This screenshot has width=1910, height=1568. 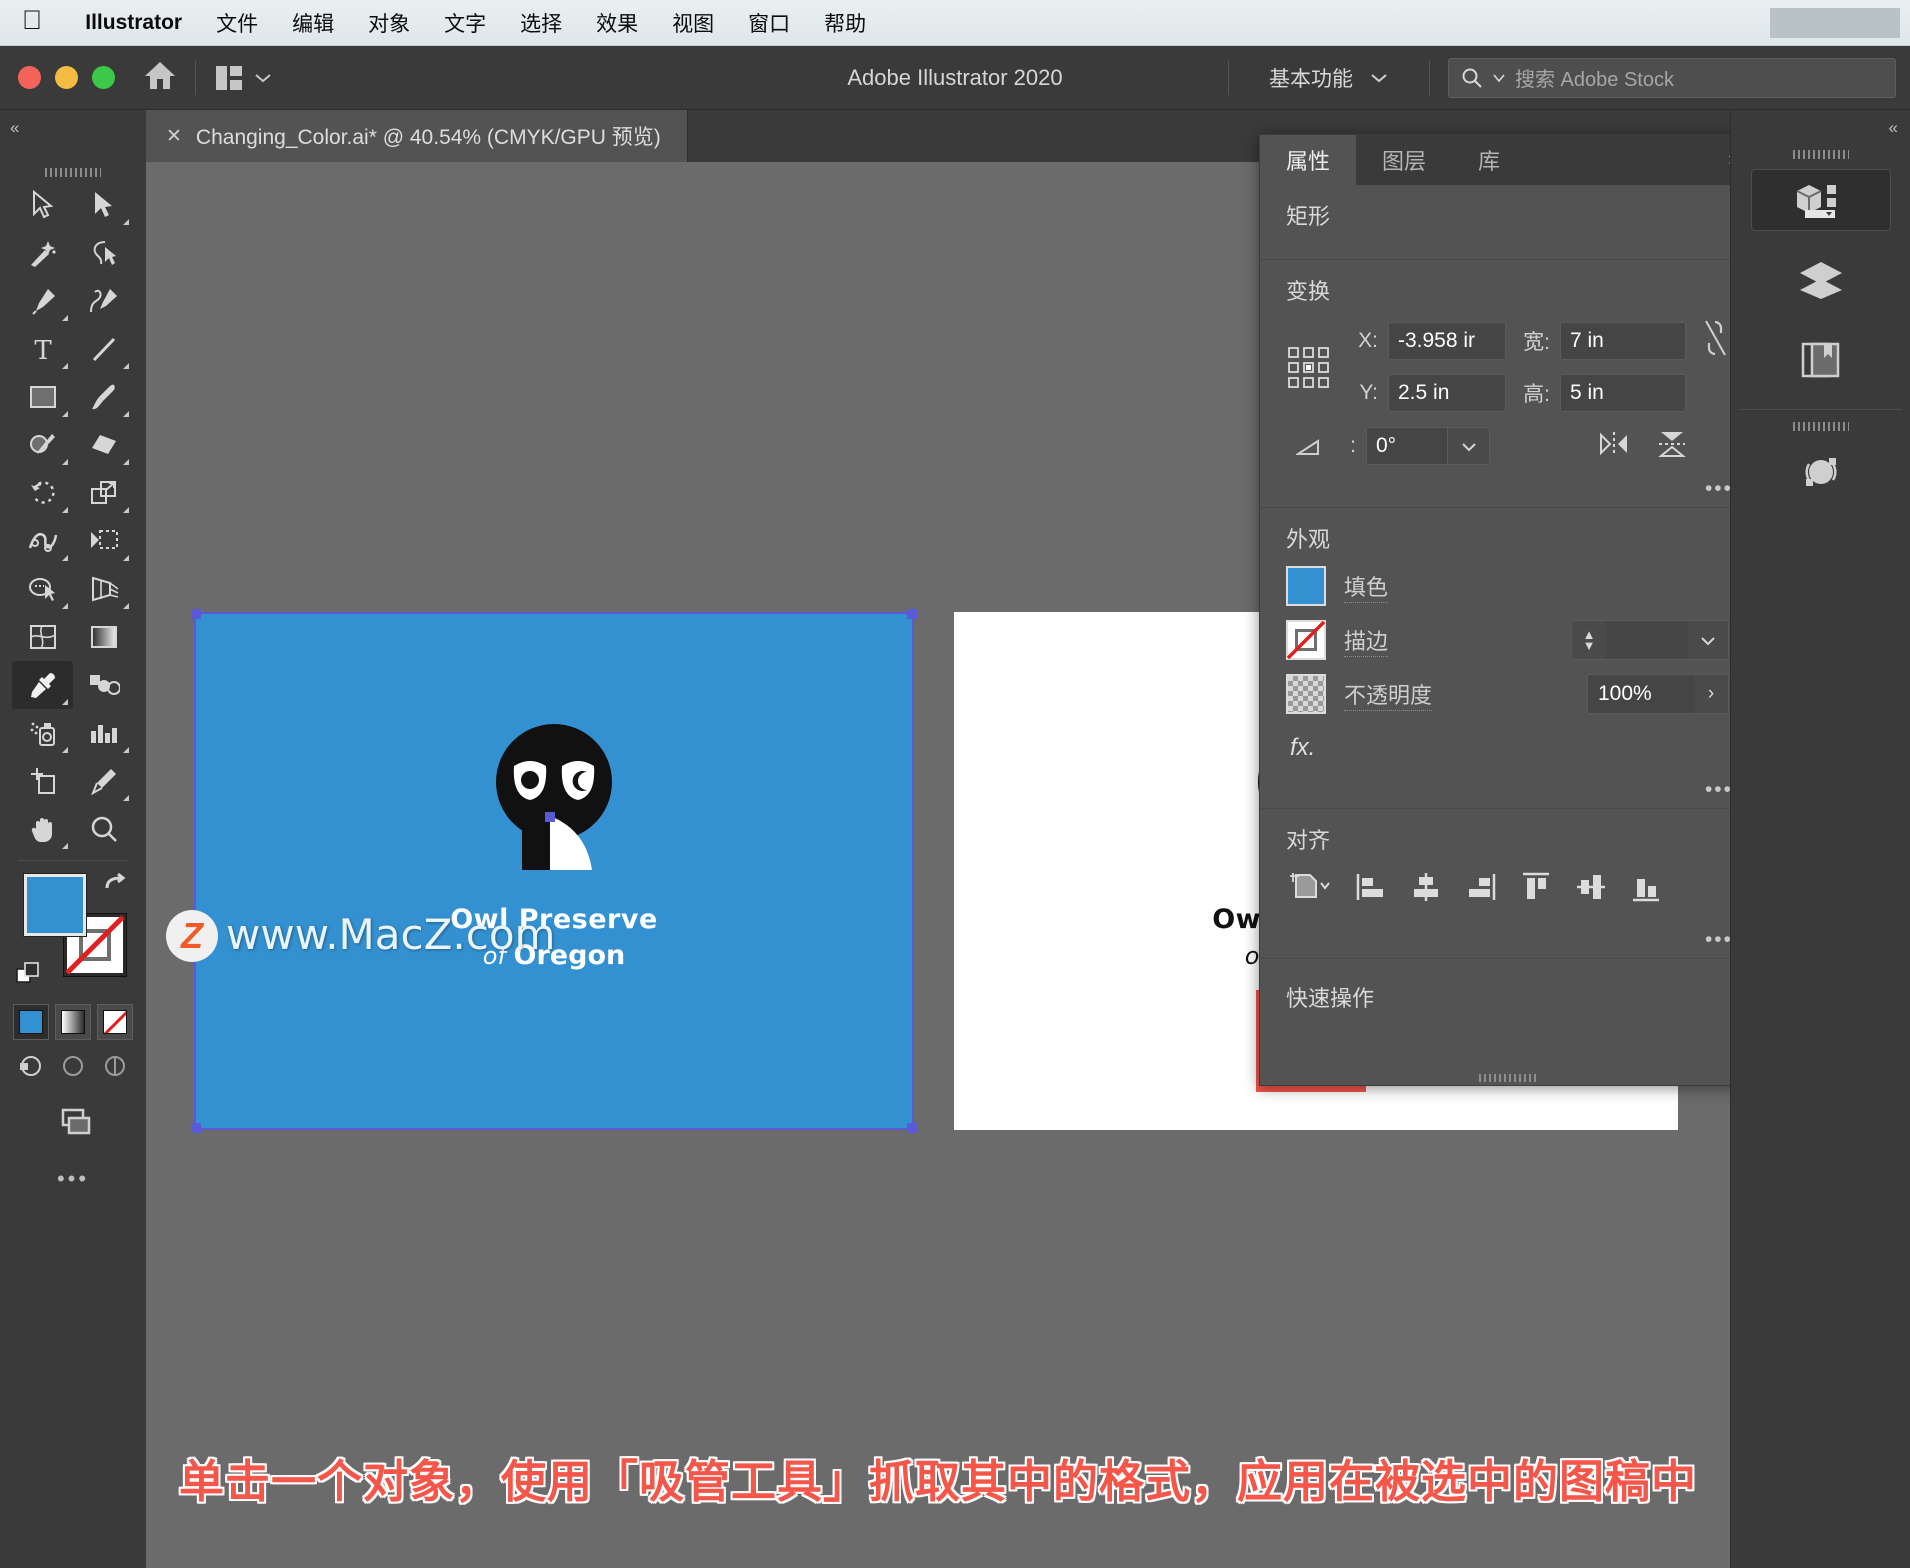 What do you see at coordinates (1507, 746) in the screenshot?
I see `fx-button: fx.` at bounding box center [1507, 746].